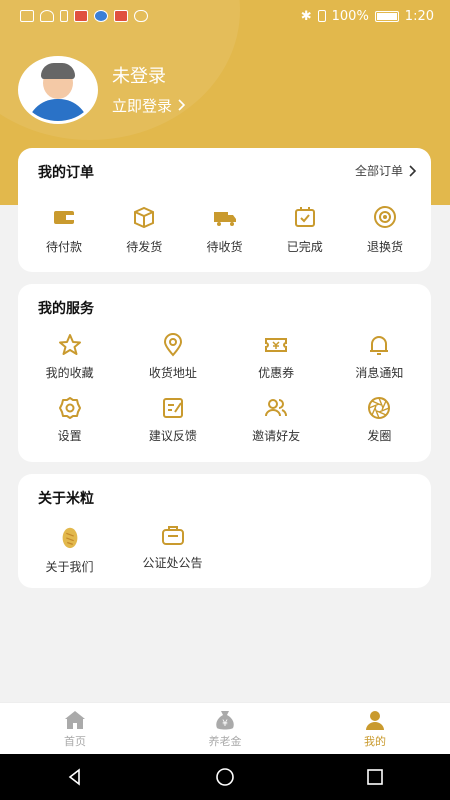 Image resolution: width=450 pixels, height=800 pixels. Describe the element at coordinates (58, 90) in the screenshot. I see `user-avatar` at that location.